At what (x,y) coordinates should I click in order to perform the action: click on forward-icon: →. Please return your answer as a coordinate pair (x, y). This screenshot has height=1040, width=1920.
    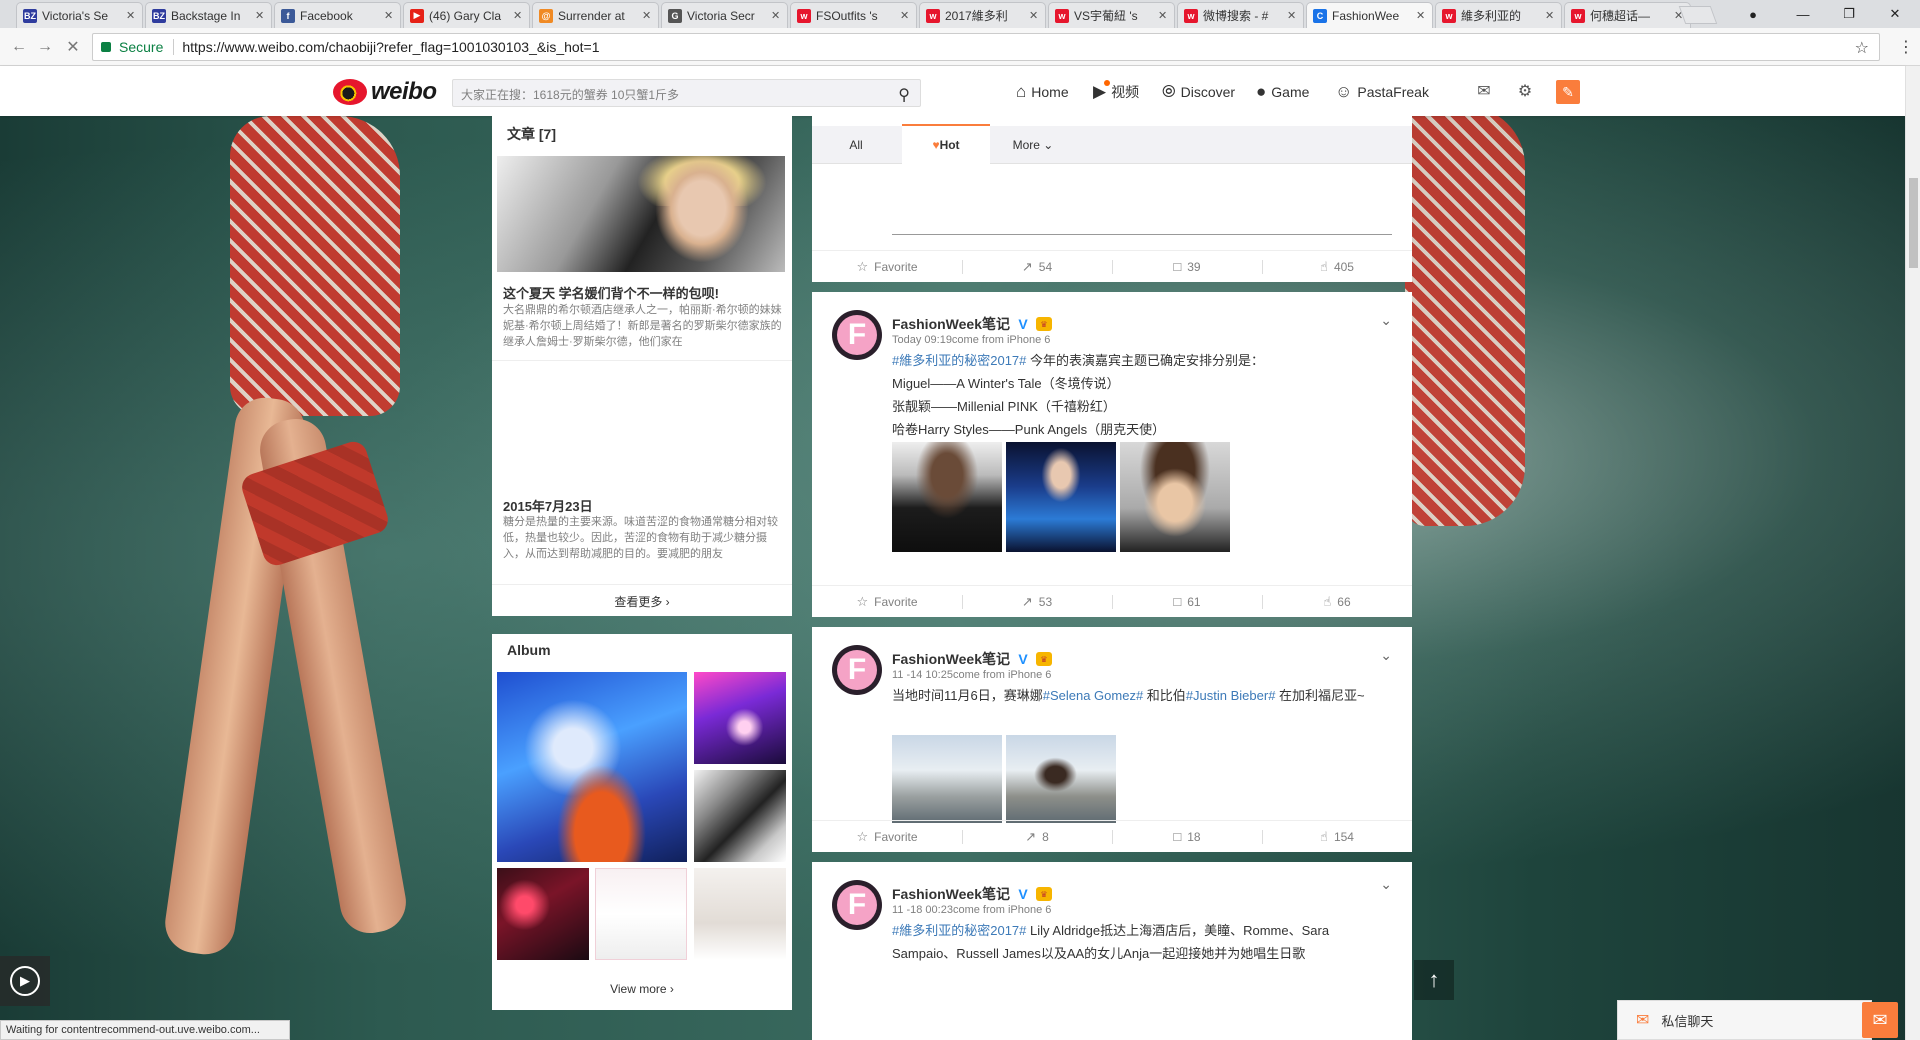
    Looking at the image, I should click on (45, 47).